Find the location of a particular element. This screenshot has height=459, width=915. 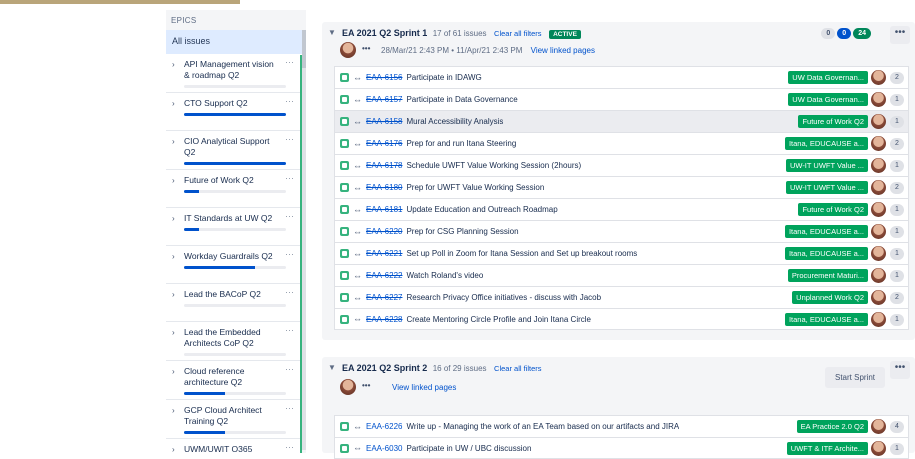

issue-key-link: EAA-6227 is located at coordinates (384, 297).